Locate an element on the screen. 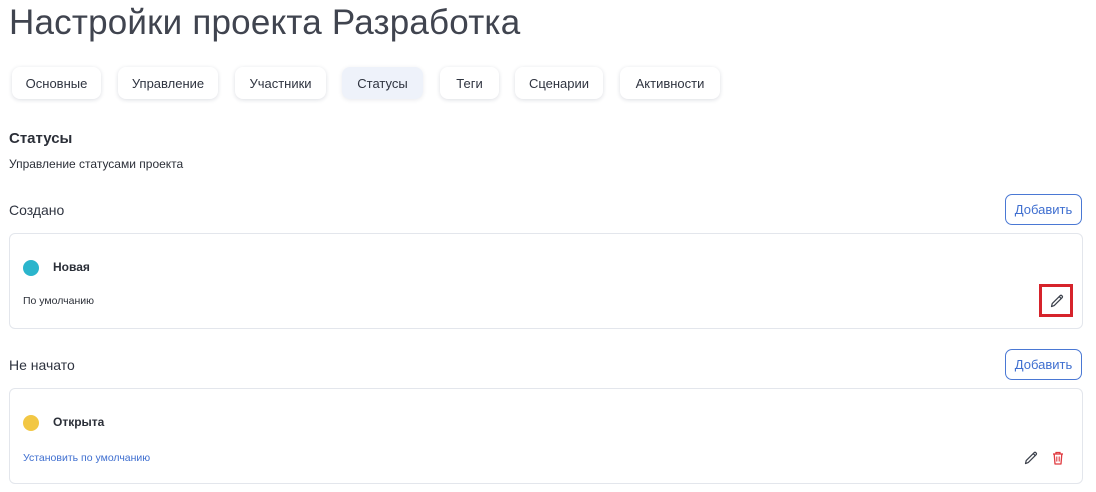  tab-members: Участники is located at coordinates (280, 83).